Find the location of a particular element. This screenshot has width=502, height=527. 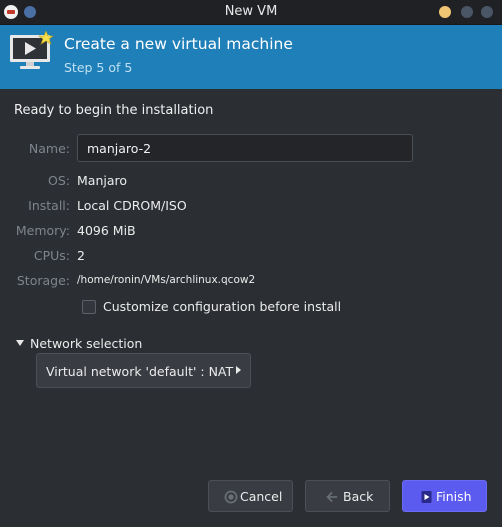

network-selection-expander: Network selection is located at coordinates (86, 343).